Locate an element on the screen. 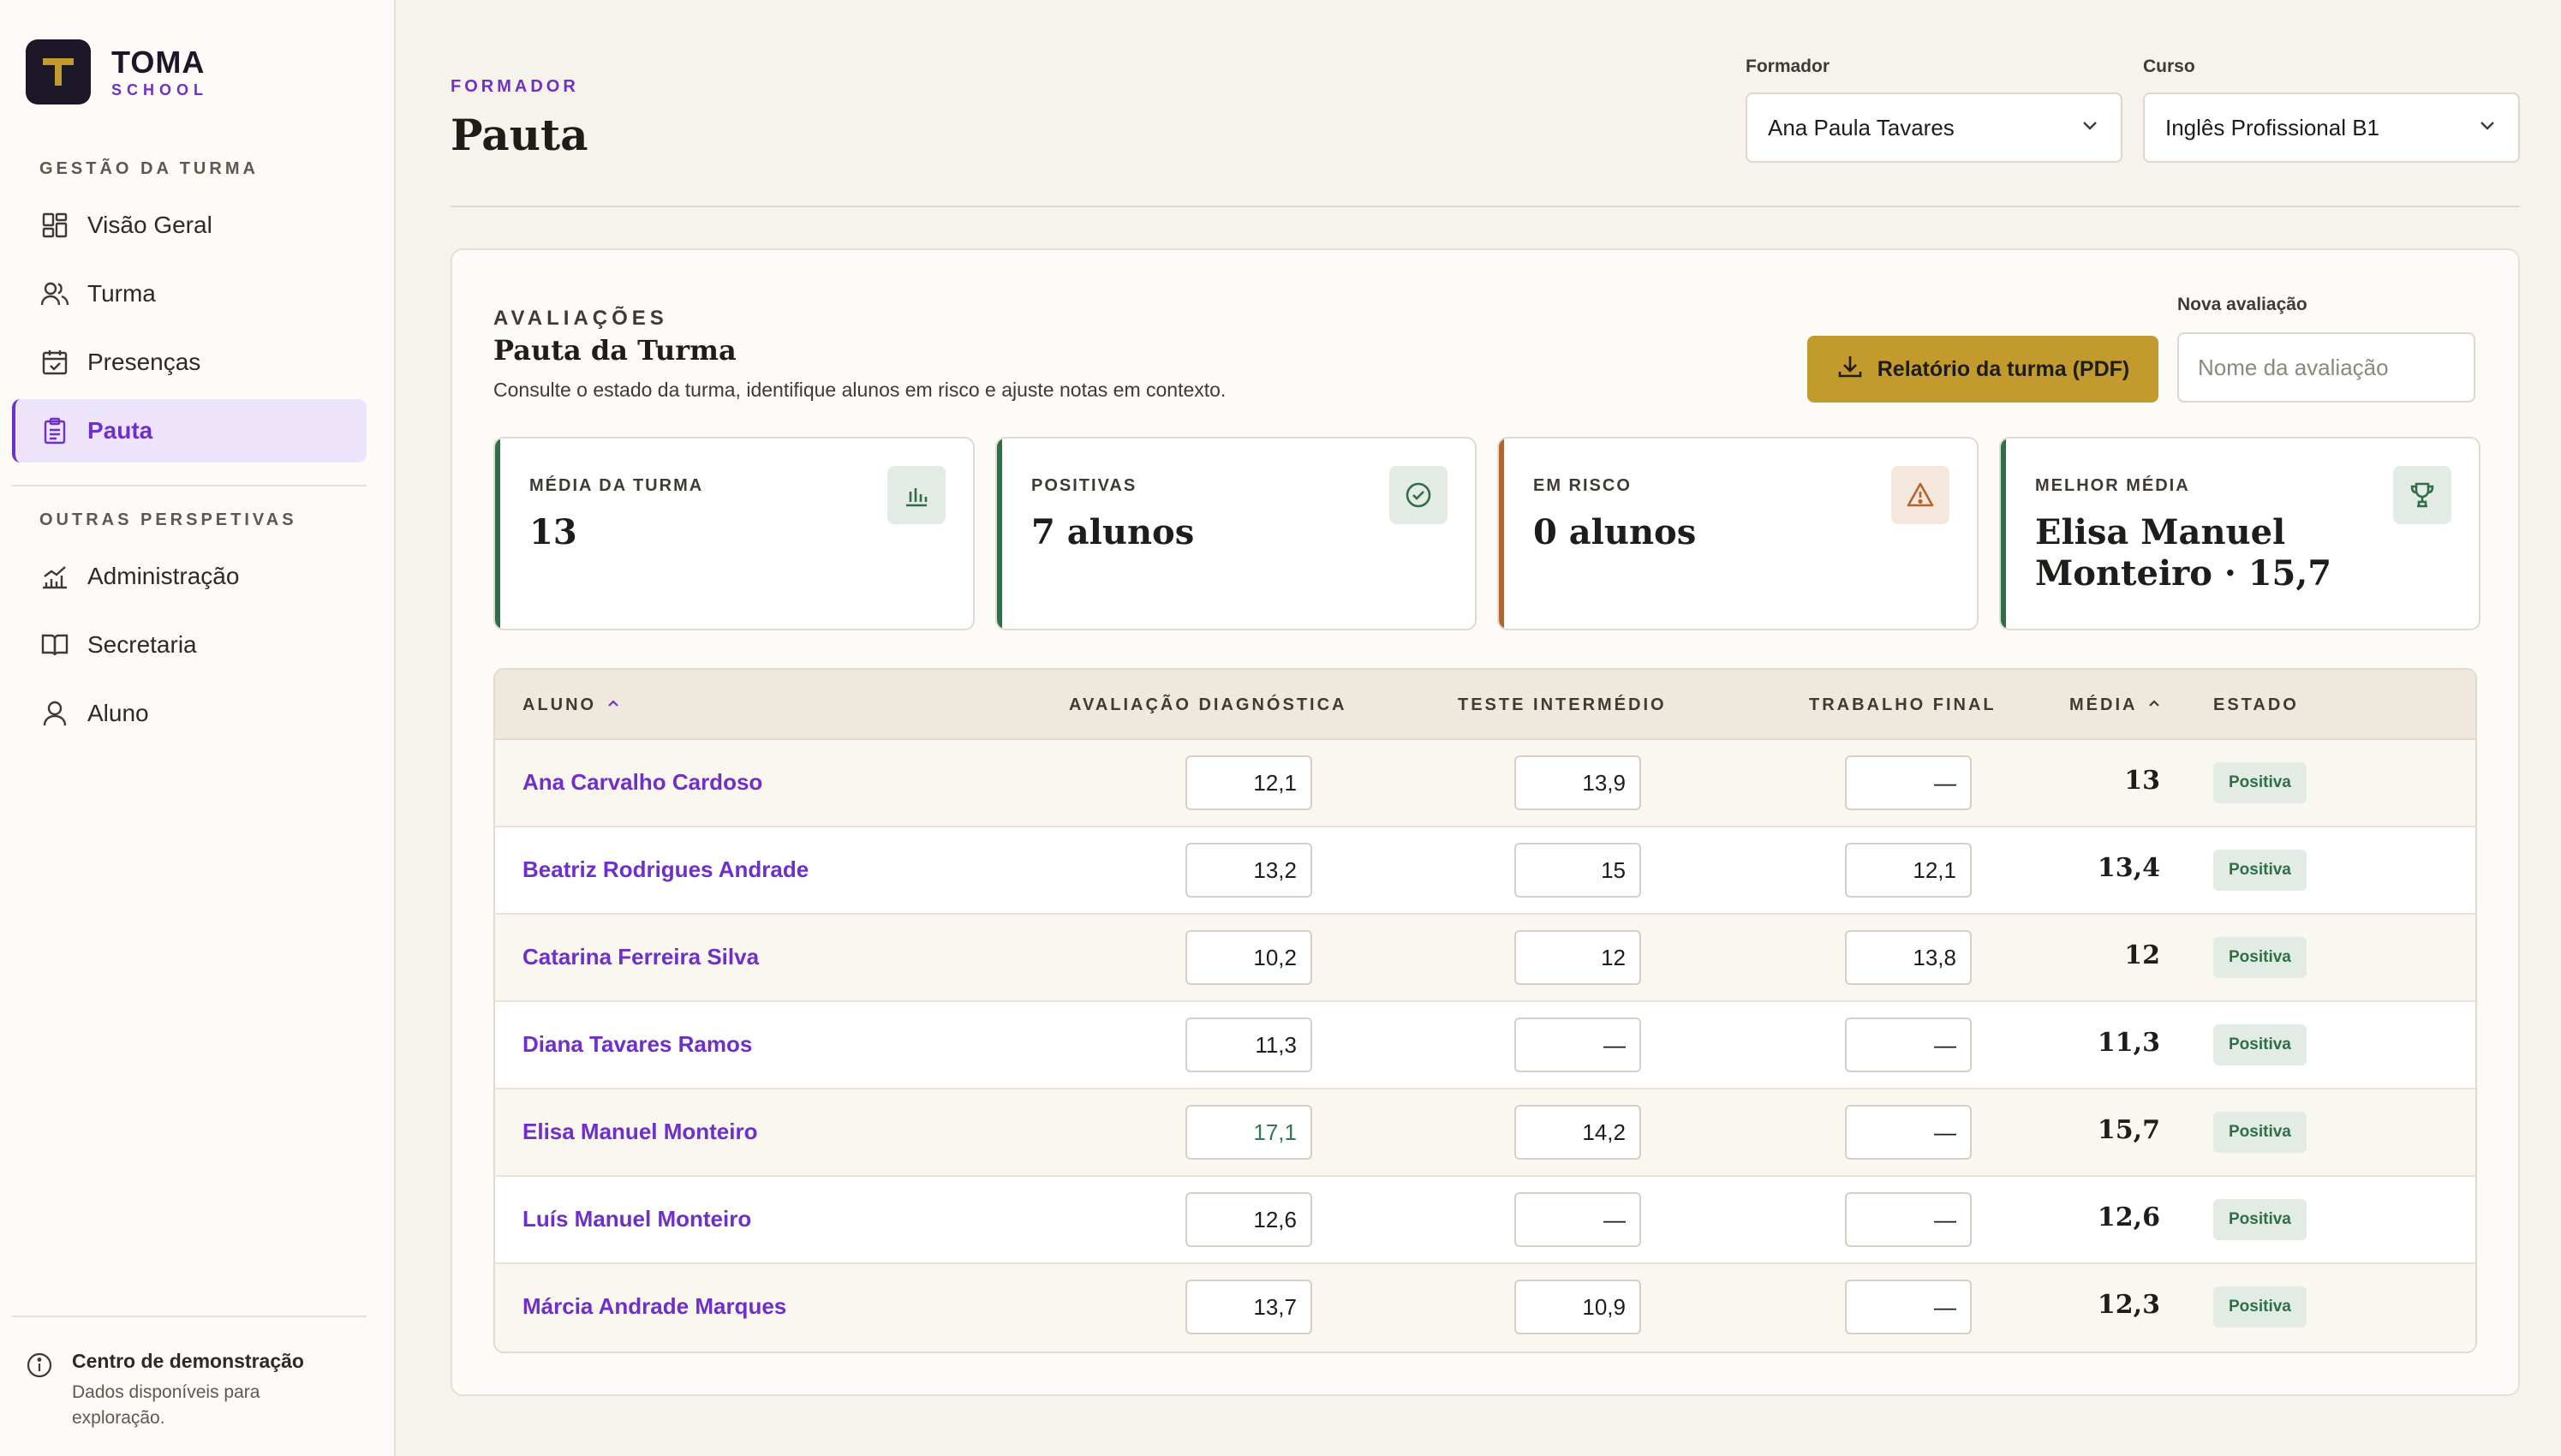  th-media: MÉDIA is located at coordinates (2115, 705).